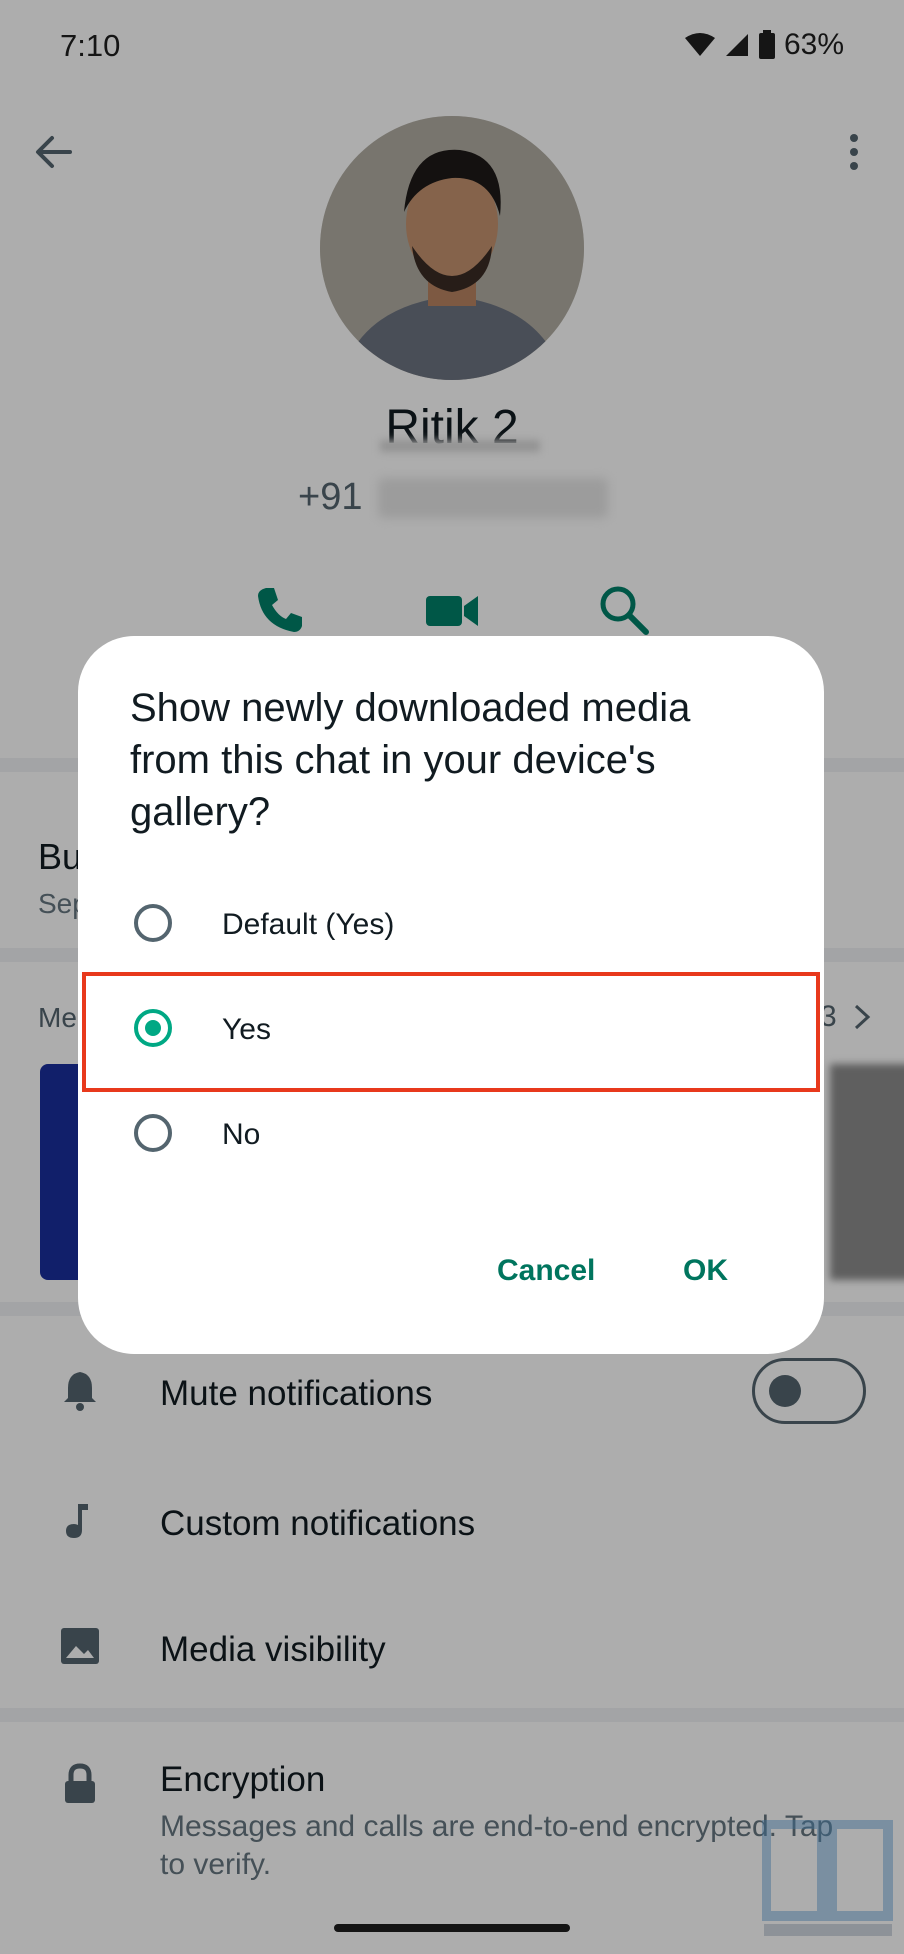  I want to click on ok-button: OK, so click(705, 1271).